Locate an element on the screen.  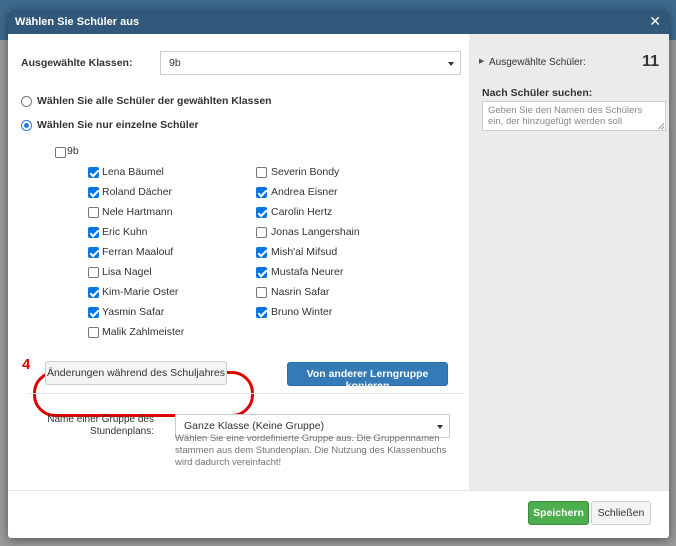
student-name: Nele Hartmann is located at coordinates (137, 212).